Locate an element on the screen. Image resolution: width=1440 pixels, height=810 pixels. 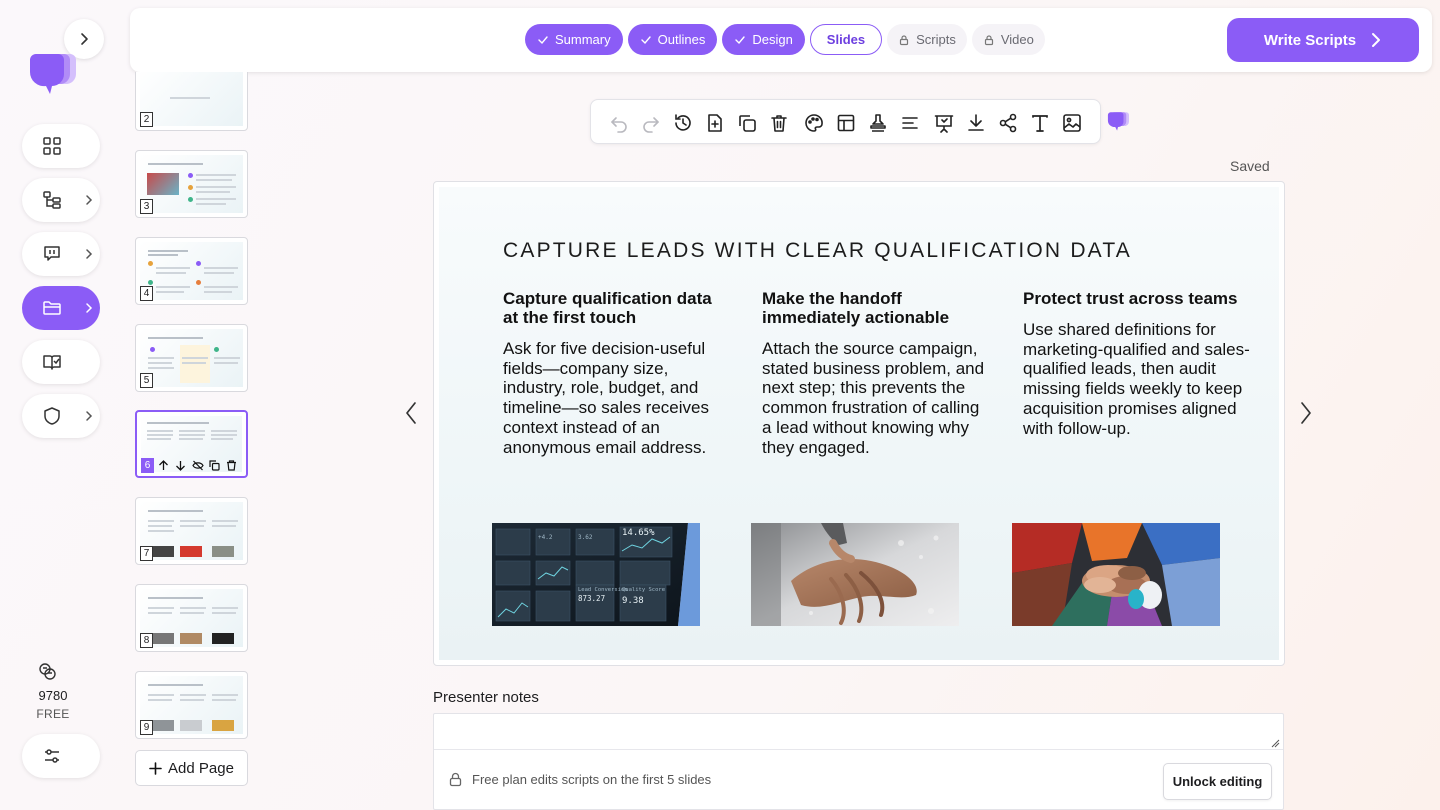
settings-button is located at coordinates (61, 756).